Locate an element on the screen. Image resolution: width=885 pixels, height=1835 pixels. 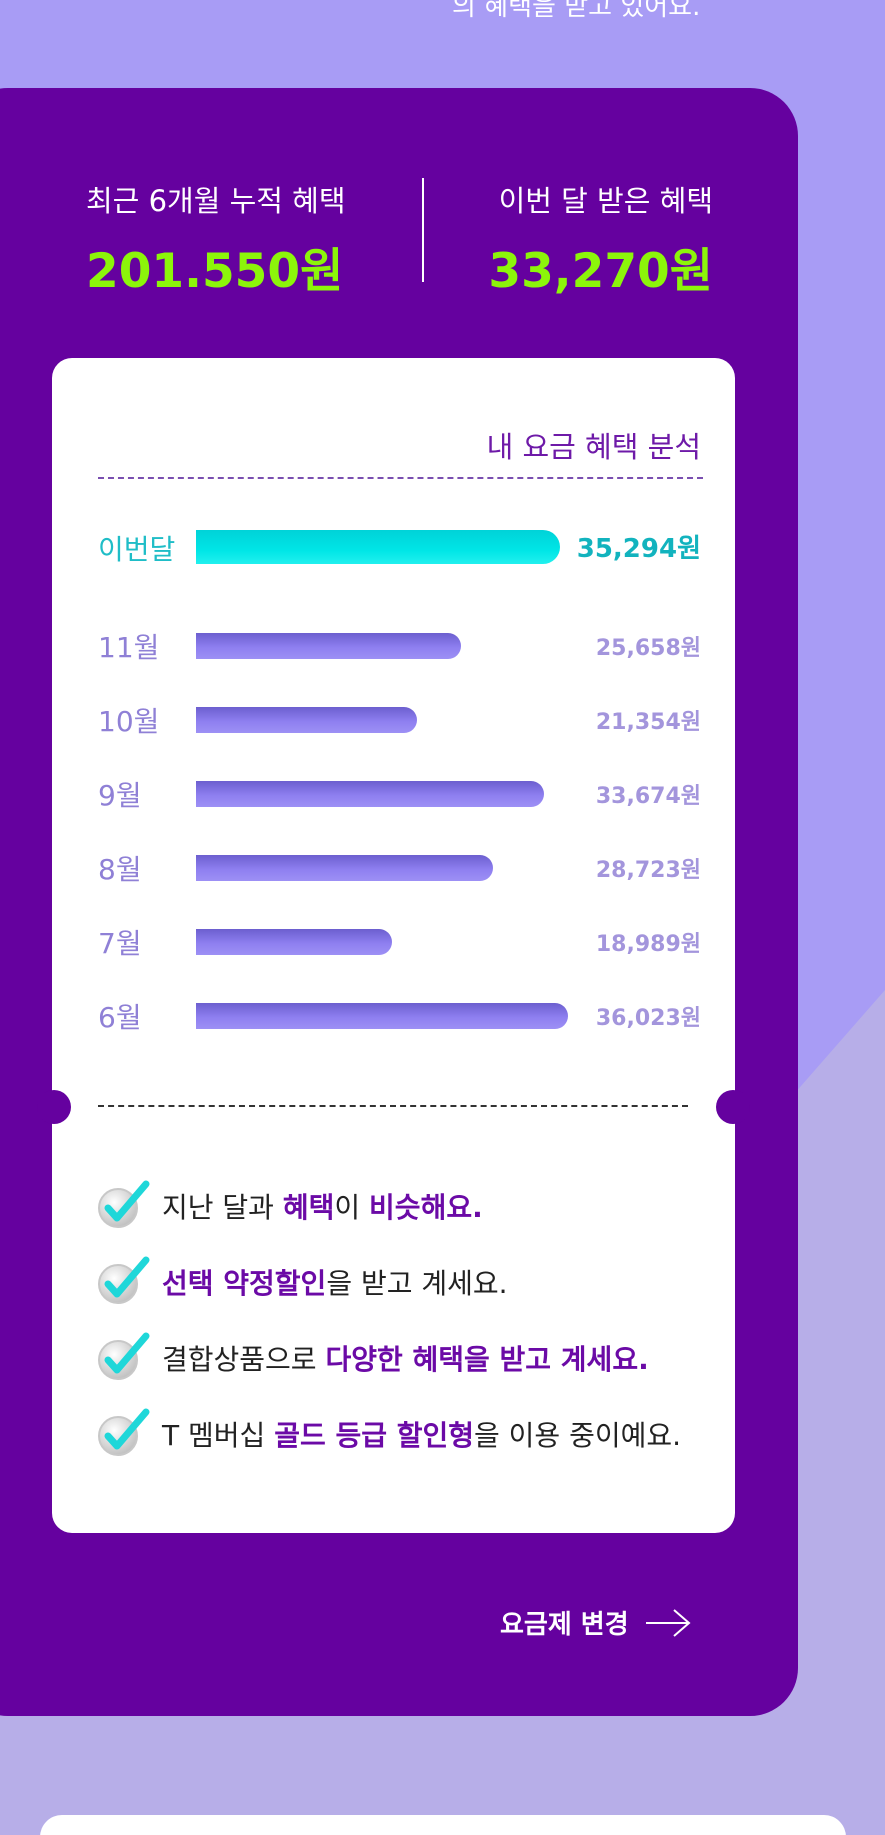
checklist-text-part: T 멤버십 is located at coordinates (218, 1435).